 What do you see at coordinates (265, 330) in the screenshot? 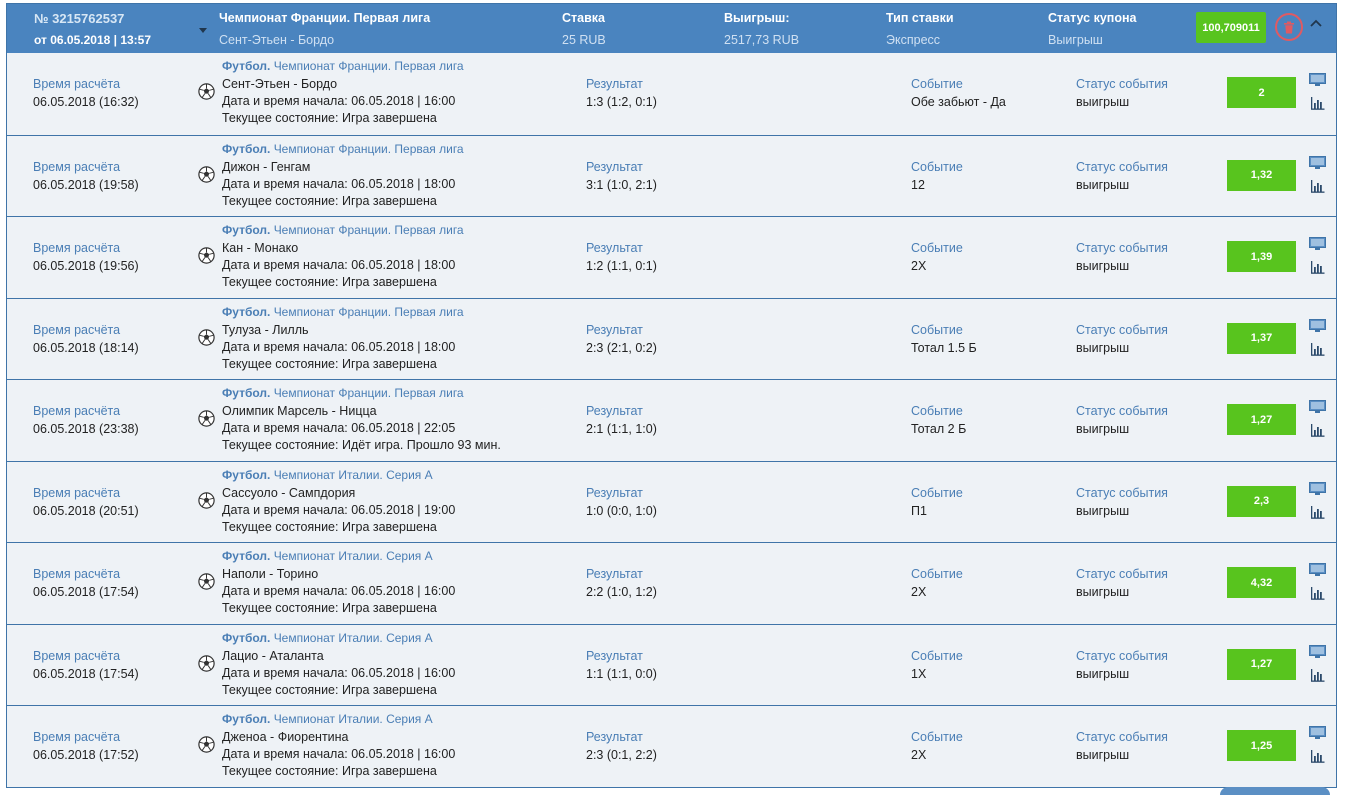
I see `match-name: Тулуза - Лилль` at bounding box center [265, 330].